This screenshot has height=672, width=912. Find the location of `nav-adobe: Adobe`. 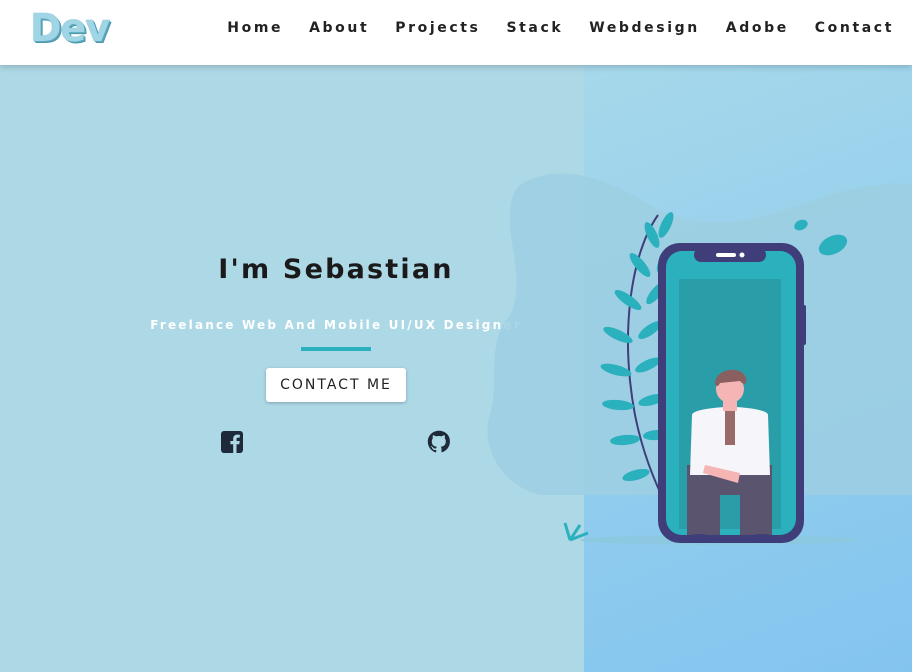

nav-adobe: Adobe is located at coordinates (757, 28).